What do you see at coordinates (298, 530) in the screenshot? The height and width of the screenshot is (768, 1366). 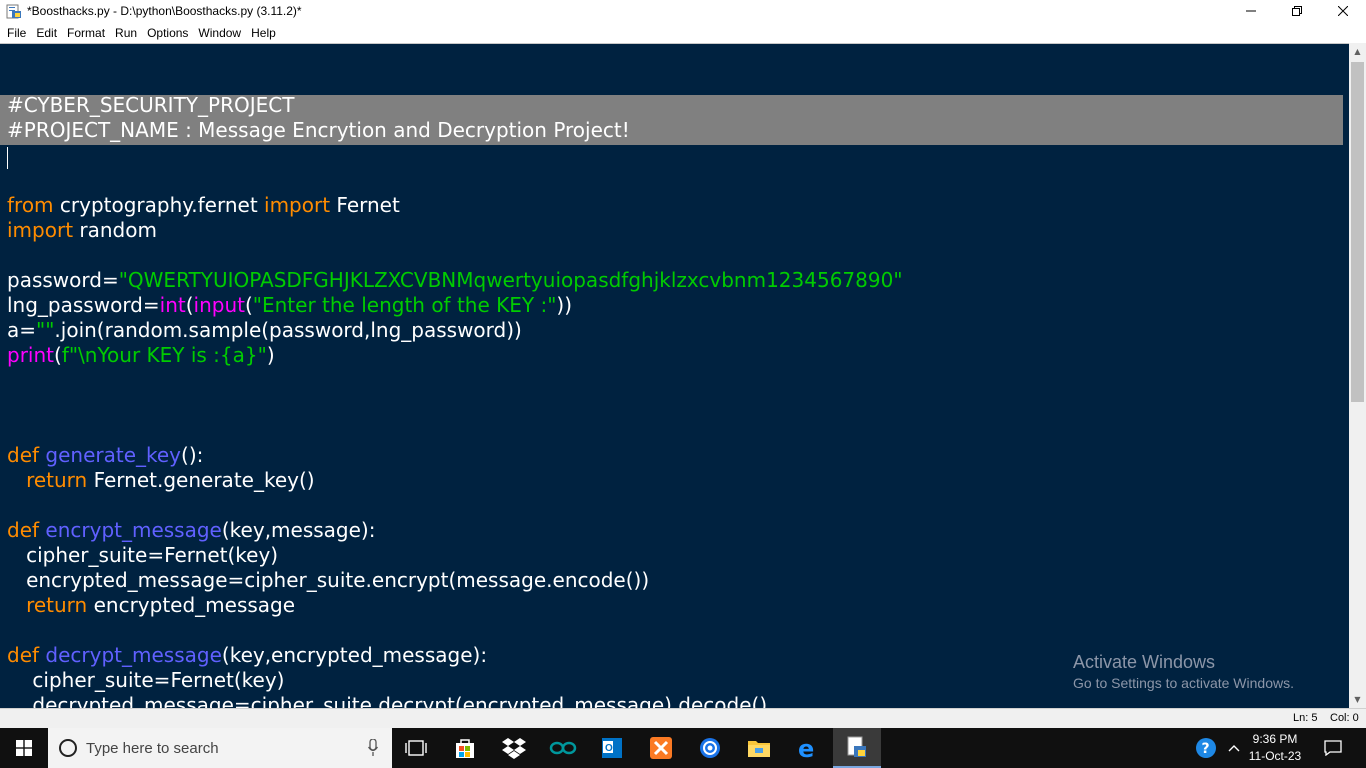 I see `code-token: (key,message):` at bounding box center [298, 530].